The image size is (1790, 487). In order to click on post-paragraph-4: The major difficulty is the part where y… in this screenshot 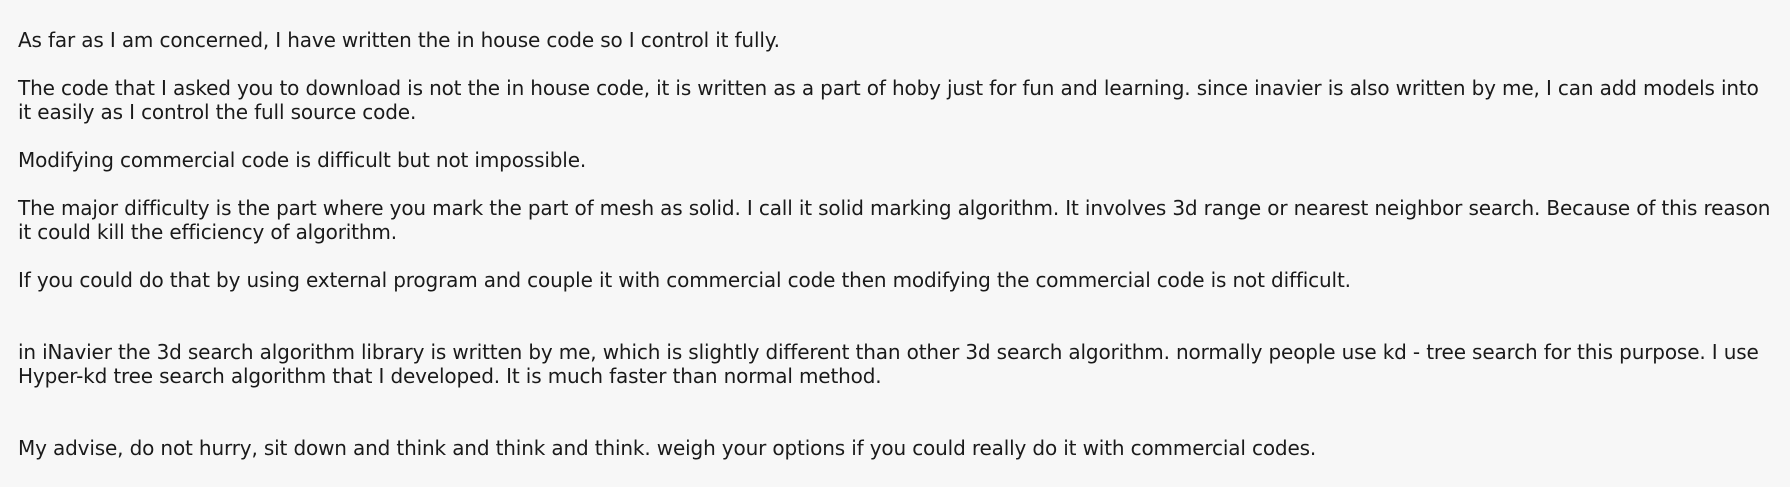, I will do `click(894, 220)`.